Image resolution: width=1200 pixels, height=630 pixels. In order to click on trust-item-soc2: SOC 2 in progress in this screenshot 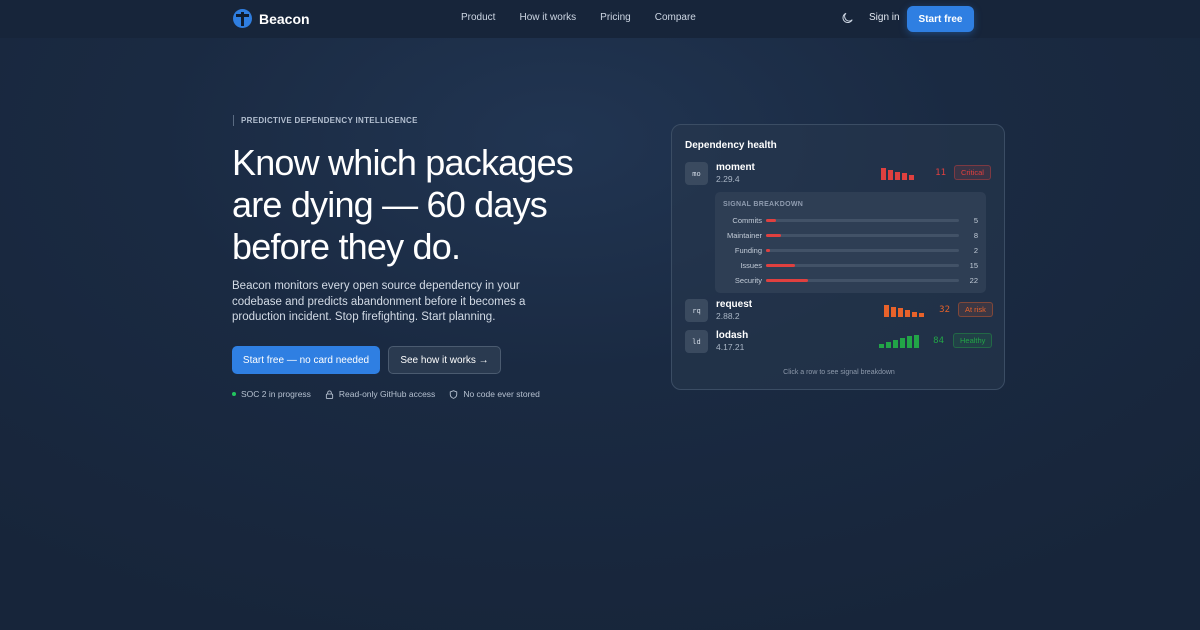, I will do `click(271, 394)`.